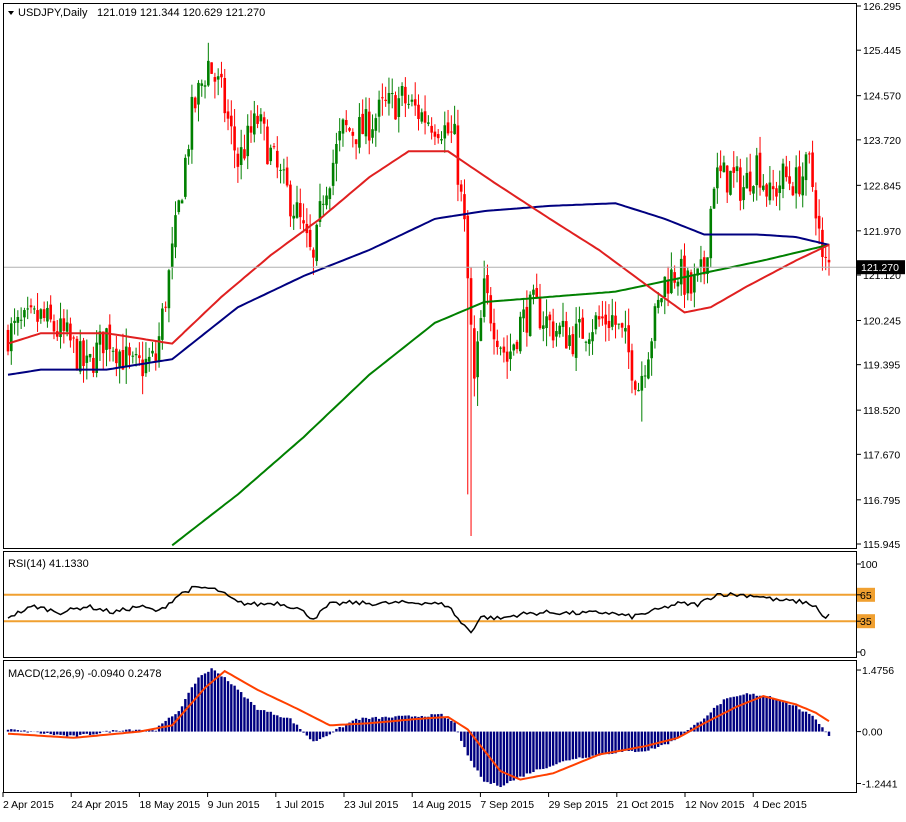 Image resolution: width=906 pixels, height=822 pixels. Describe the element at coordinates (869, 565) in the screenshot. I see `rsi-tick-label: 100` at that location.